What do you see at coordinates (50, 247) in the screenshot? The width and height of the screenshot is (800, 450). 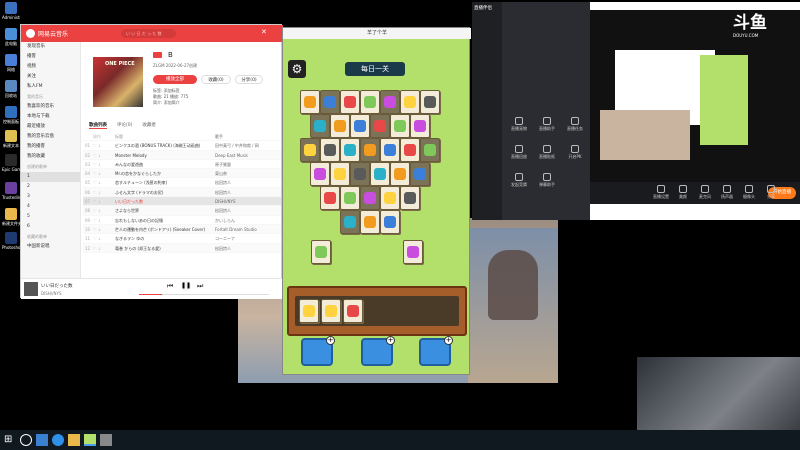 I see `sidebar-item: 中国新说唱` at bounding box center [50, 247].